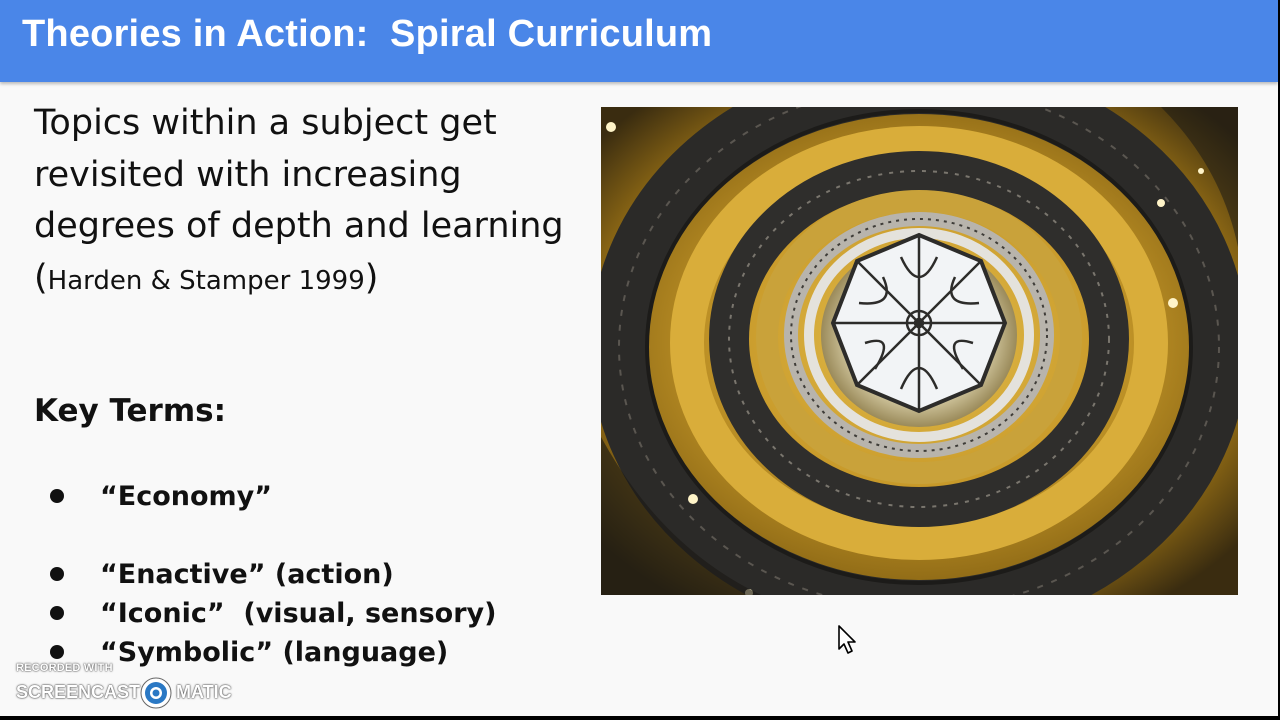 This screenshot has width=1280, height=720. What do you see at coordinates (298, 613) in the screenshot?
I see `key-term-label: “Iconic” (visual, sensory)` at bounding box center [298, 613].